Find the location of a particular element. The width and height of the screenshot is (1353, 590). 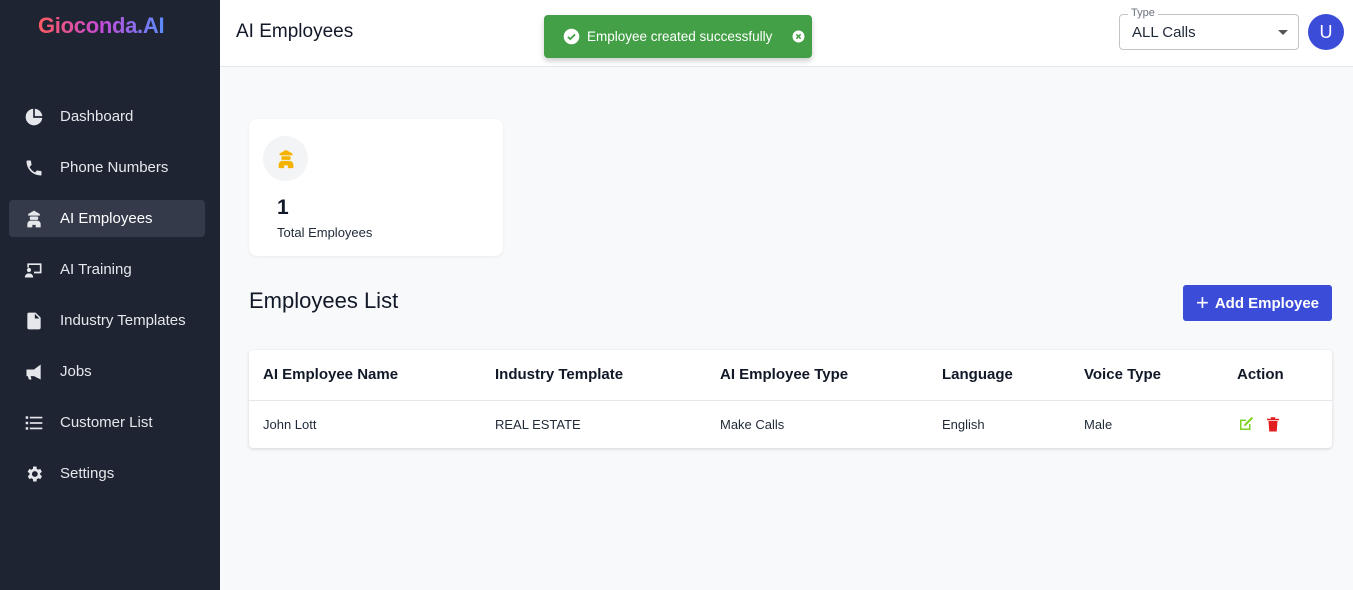

type-select-label: Type is located at coordinates (1143, 13).